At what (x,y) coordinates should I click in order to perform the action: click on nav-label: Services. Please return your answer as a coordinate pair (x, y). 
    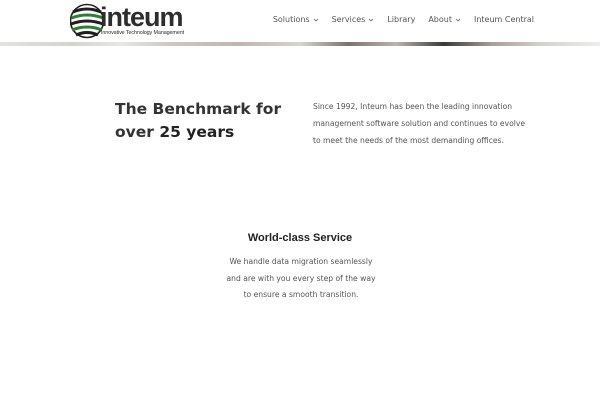
    Looking at the image, I should click on (348, 19).